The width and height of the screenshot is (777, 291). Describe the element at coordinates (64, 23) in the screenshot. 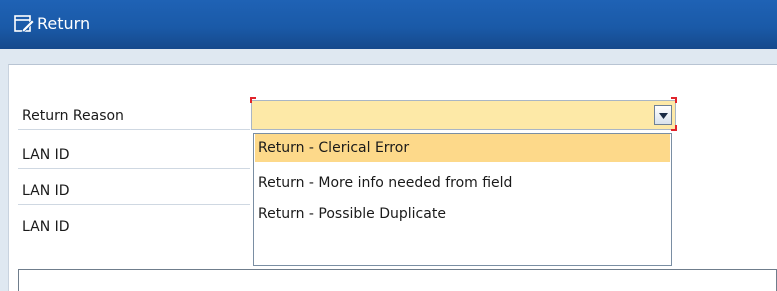

I see `window-title: Return` at that location.